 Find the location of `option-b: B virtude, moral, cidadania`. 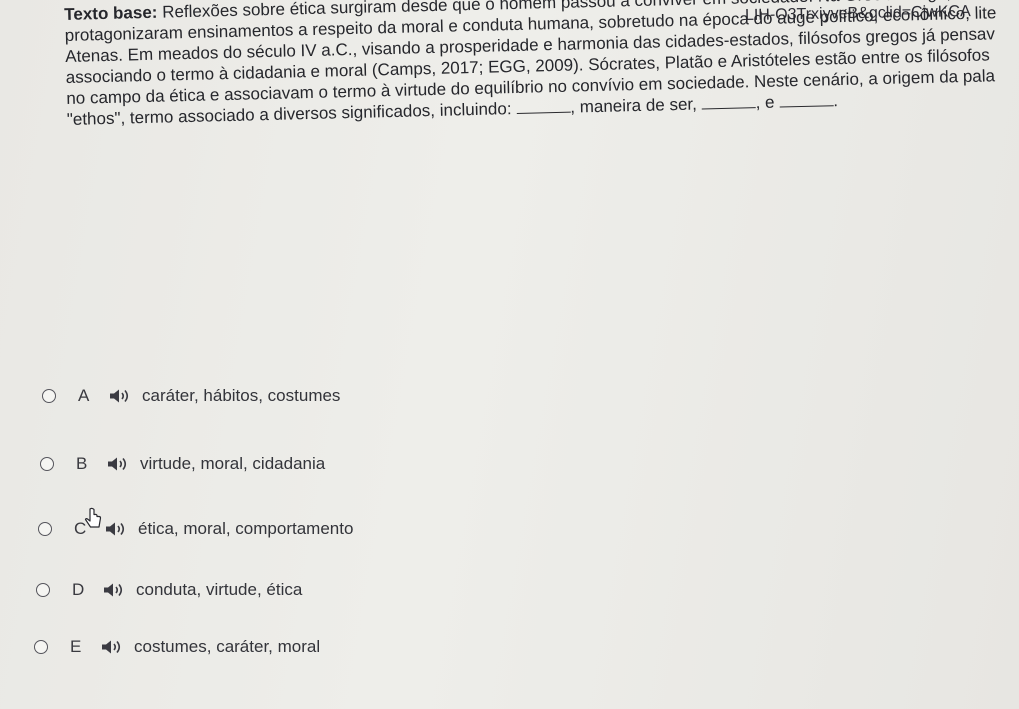

option-b: B virtude, moral, cidadania is located at coordinates (182, 464).